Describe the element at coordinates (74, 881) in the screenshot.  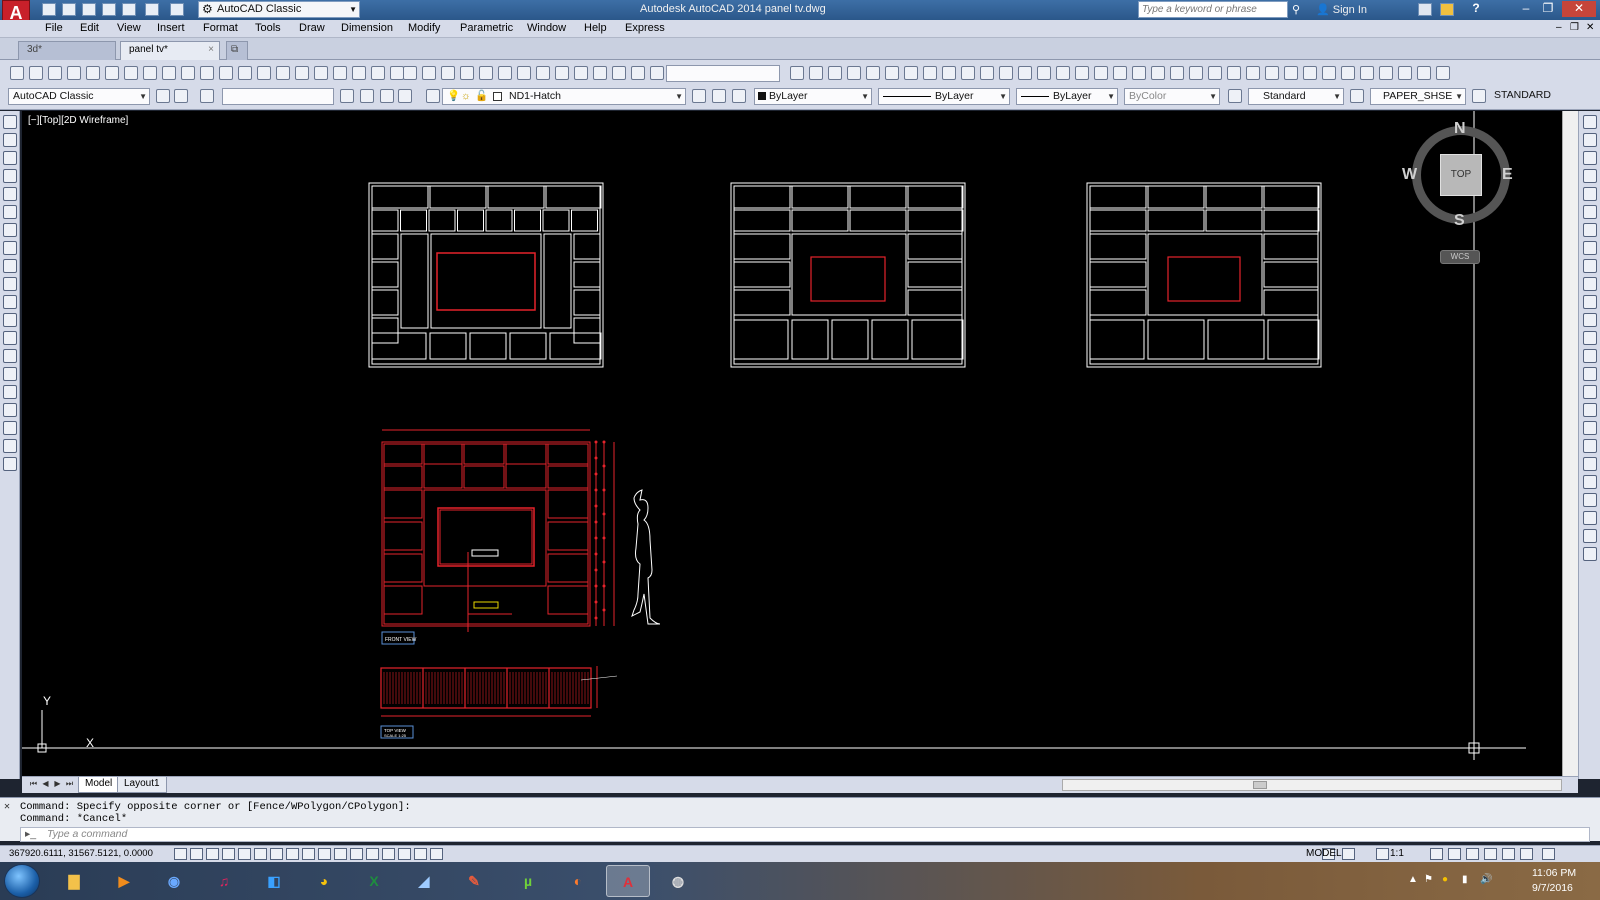
I see `file-explorer-icon: ▇` at that location.